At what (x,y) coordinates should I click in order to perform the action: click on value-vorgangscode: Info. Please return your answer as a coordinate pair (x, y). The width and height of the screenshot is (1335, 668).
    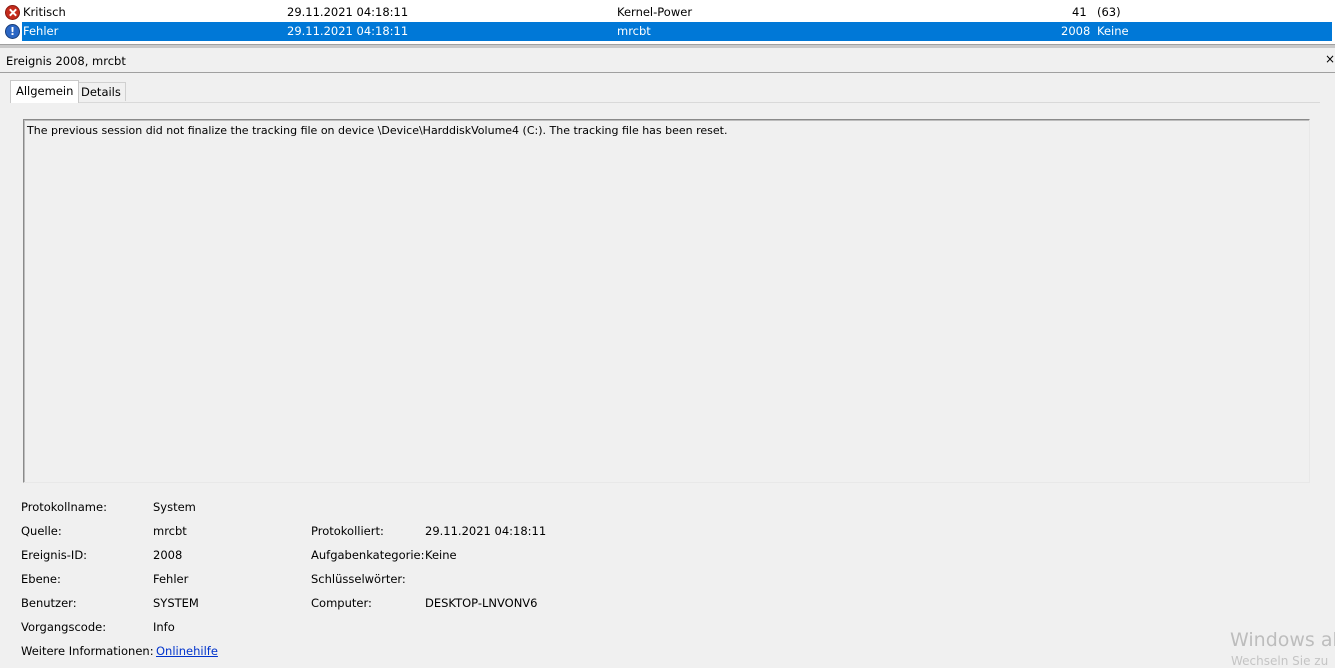
    Looking at the image, I should click on (164, 627).